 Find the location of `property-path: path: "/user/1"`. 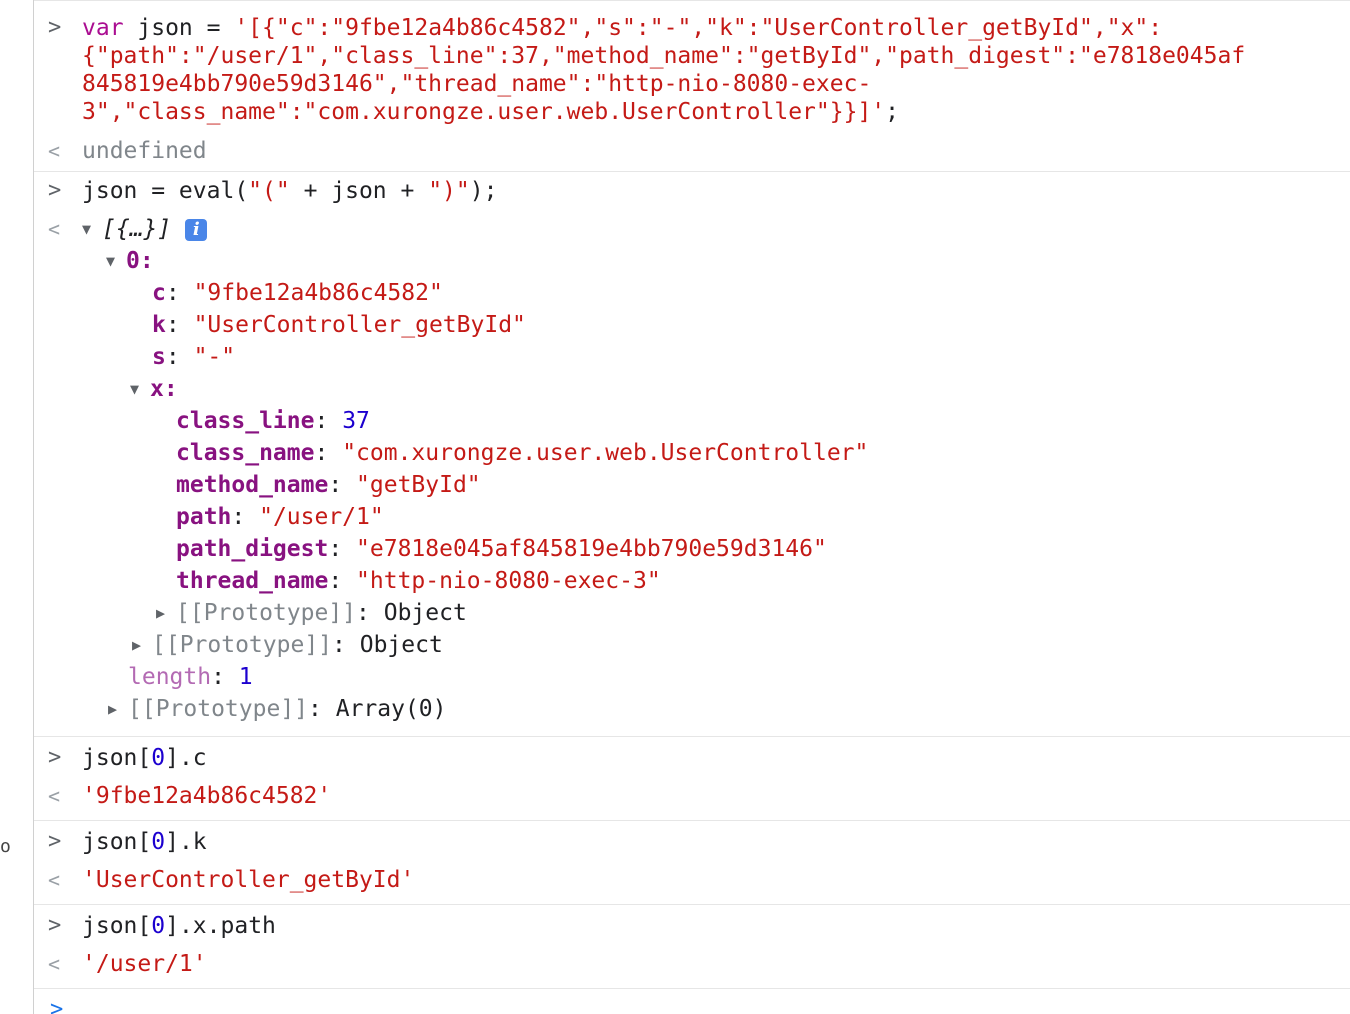

property-path: path: "/user/1" is located at coordinates (692, 517).